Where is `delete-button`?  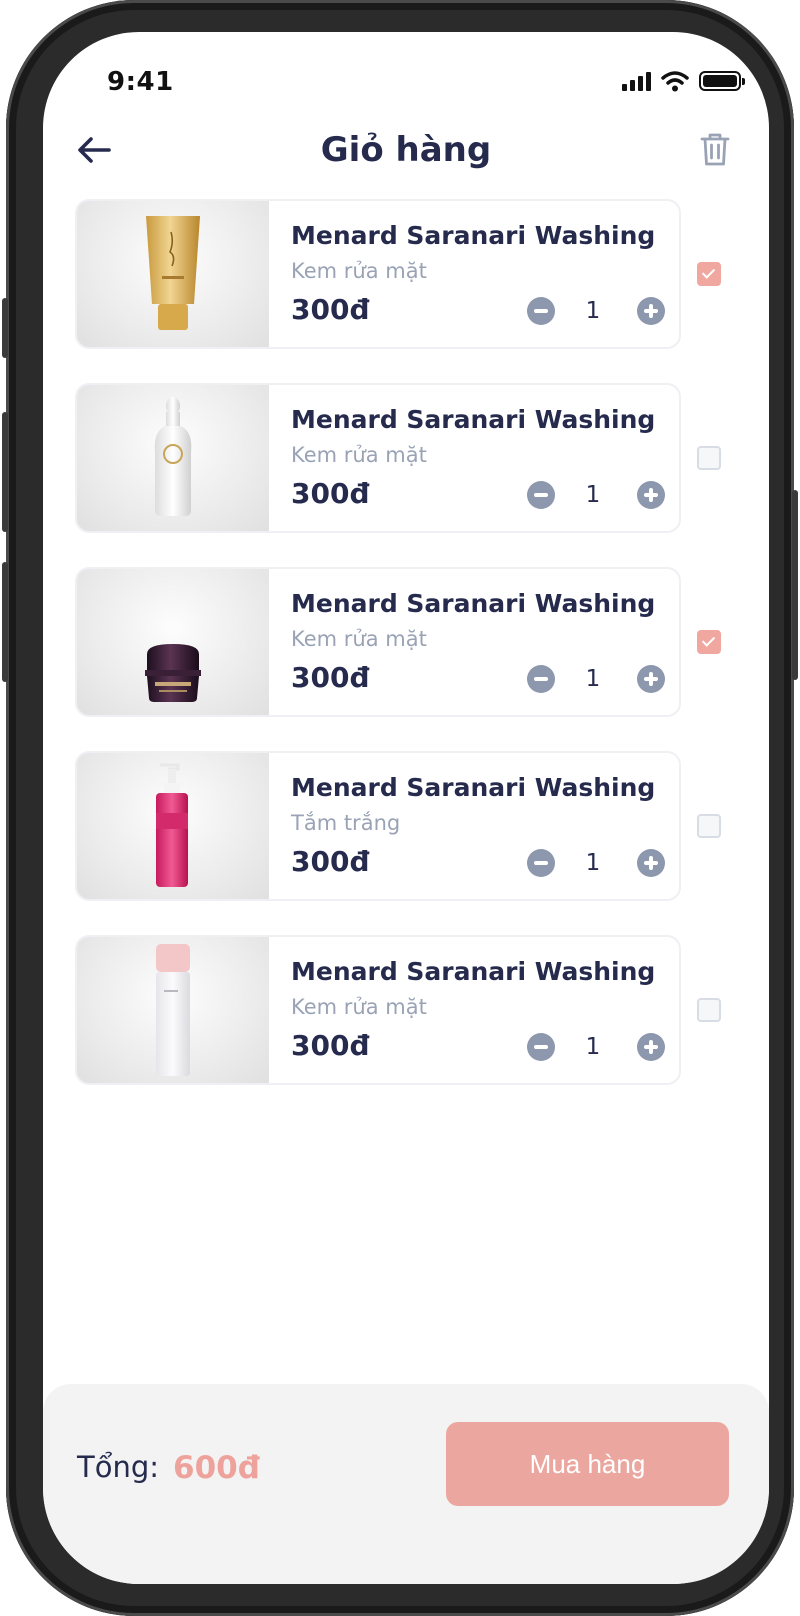 delete-button is located at coordinates (715, 150).